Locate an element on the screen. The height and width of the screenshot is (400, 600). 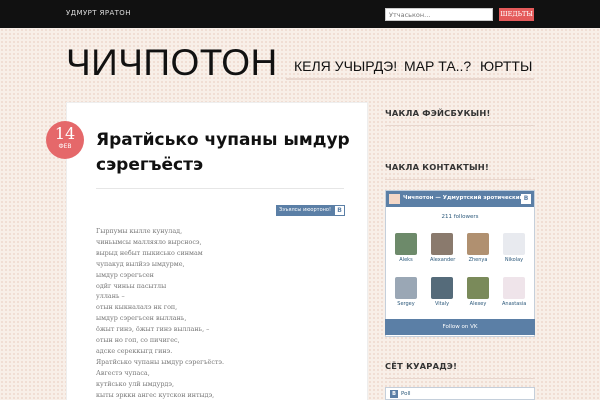
top-bar: УДМУРТ ЯРАТОН ШЕДЬТЫ is located at coordinates (300, 14).